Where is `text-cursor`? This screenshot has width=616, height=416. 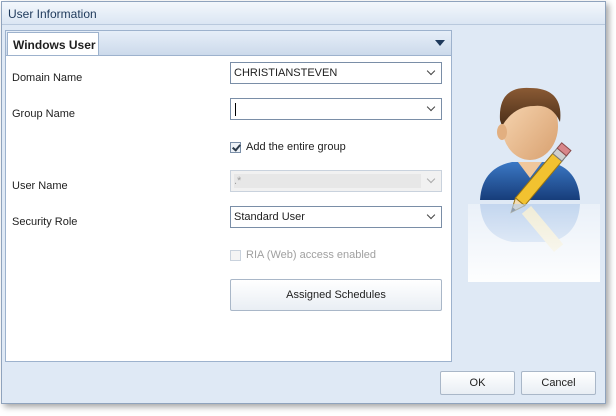 text-cursor is located at coordinates (235, 109).